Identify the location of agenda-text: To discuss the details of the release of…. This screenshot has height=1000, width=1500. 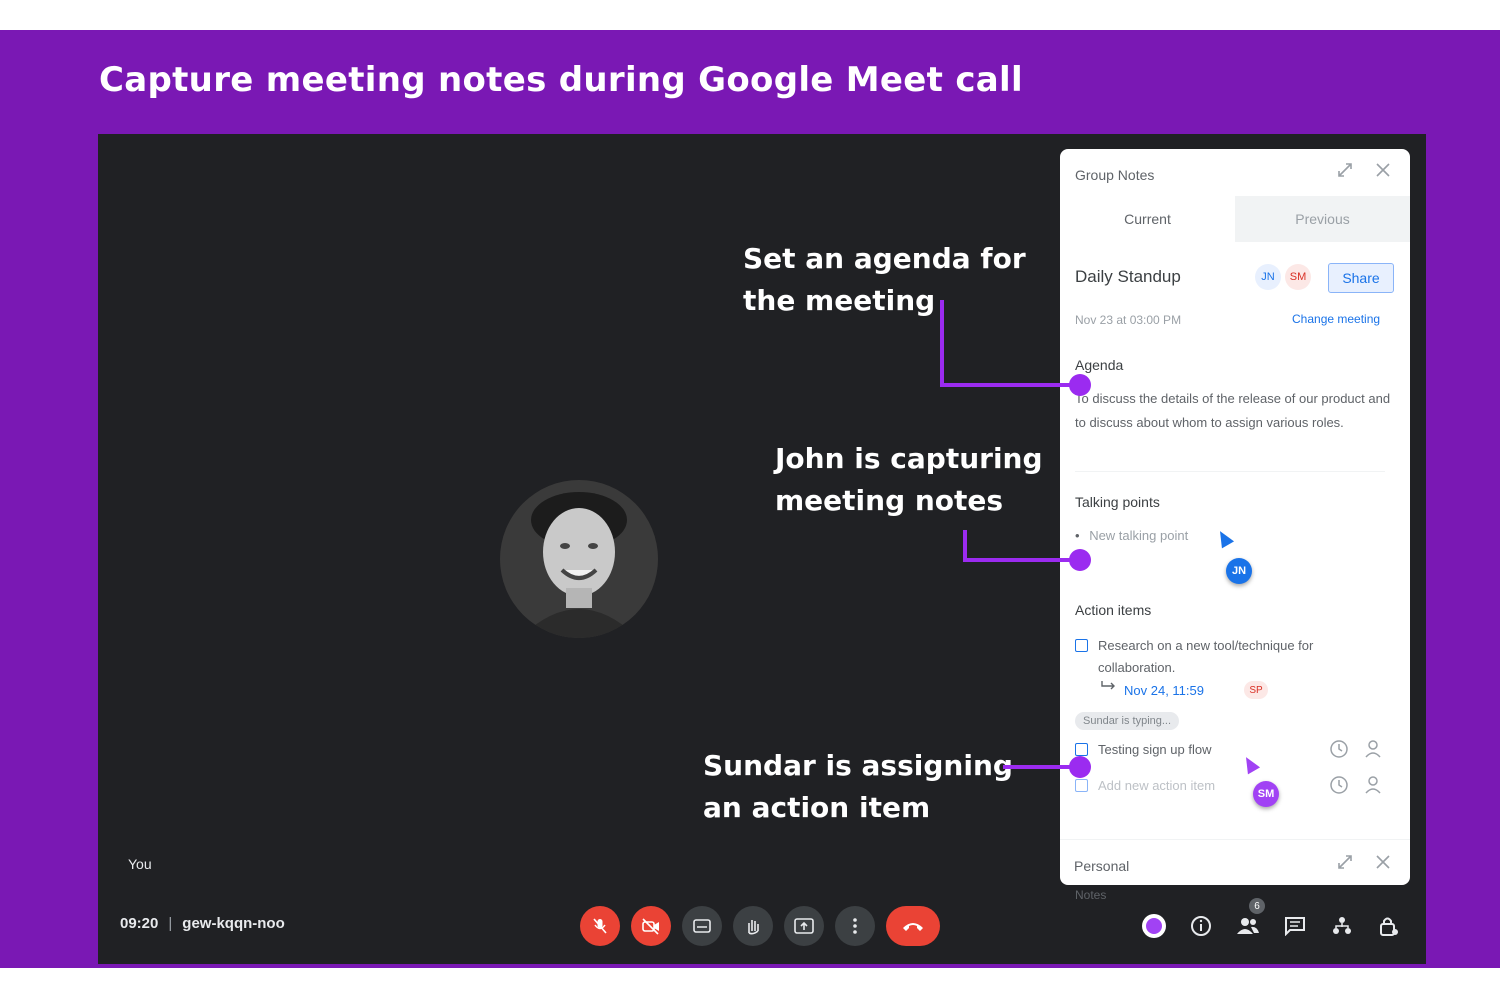
(1237, 411).